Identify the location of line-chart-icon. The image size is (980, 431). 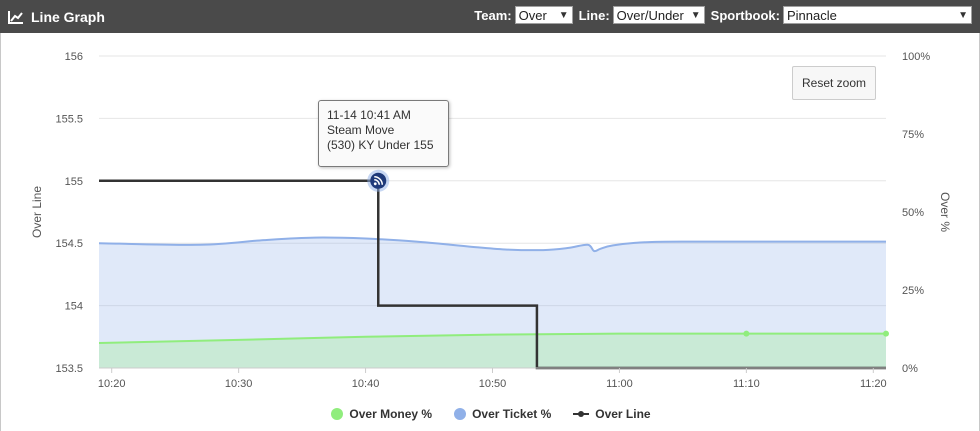
(15, 17).